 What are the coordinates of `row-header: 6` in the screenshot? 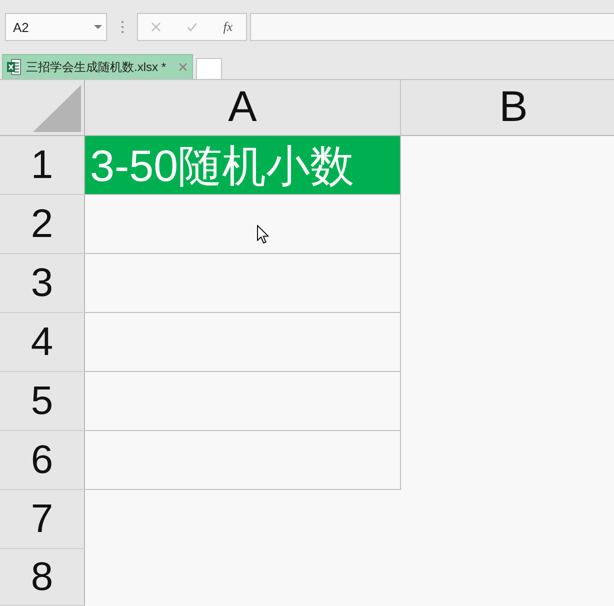 It's located at (42, 460).